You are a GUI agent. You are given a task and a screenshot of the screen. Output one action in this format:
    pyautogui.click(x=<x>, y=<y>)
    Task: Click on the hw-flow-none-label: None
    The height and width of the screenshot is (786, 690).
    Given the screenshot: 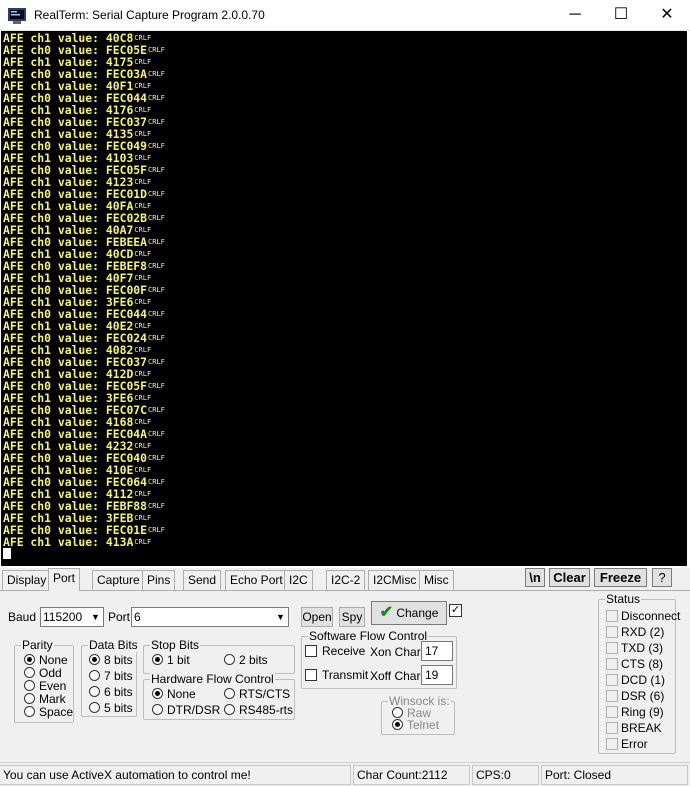 What is the action you would take?
    pyautogui.click(x=181, y=694)
    